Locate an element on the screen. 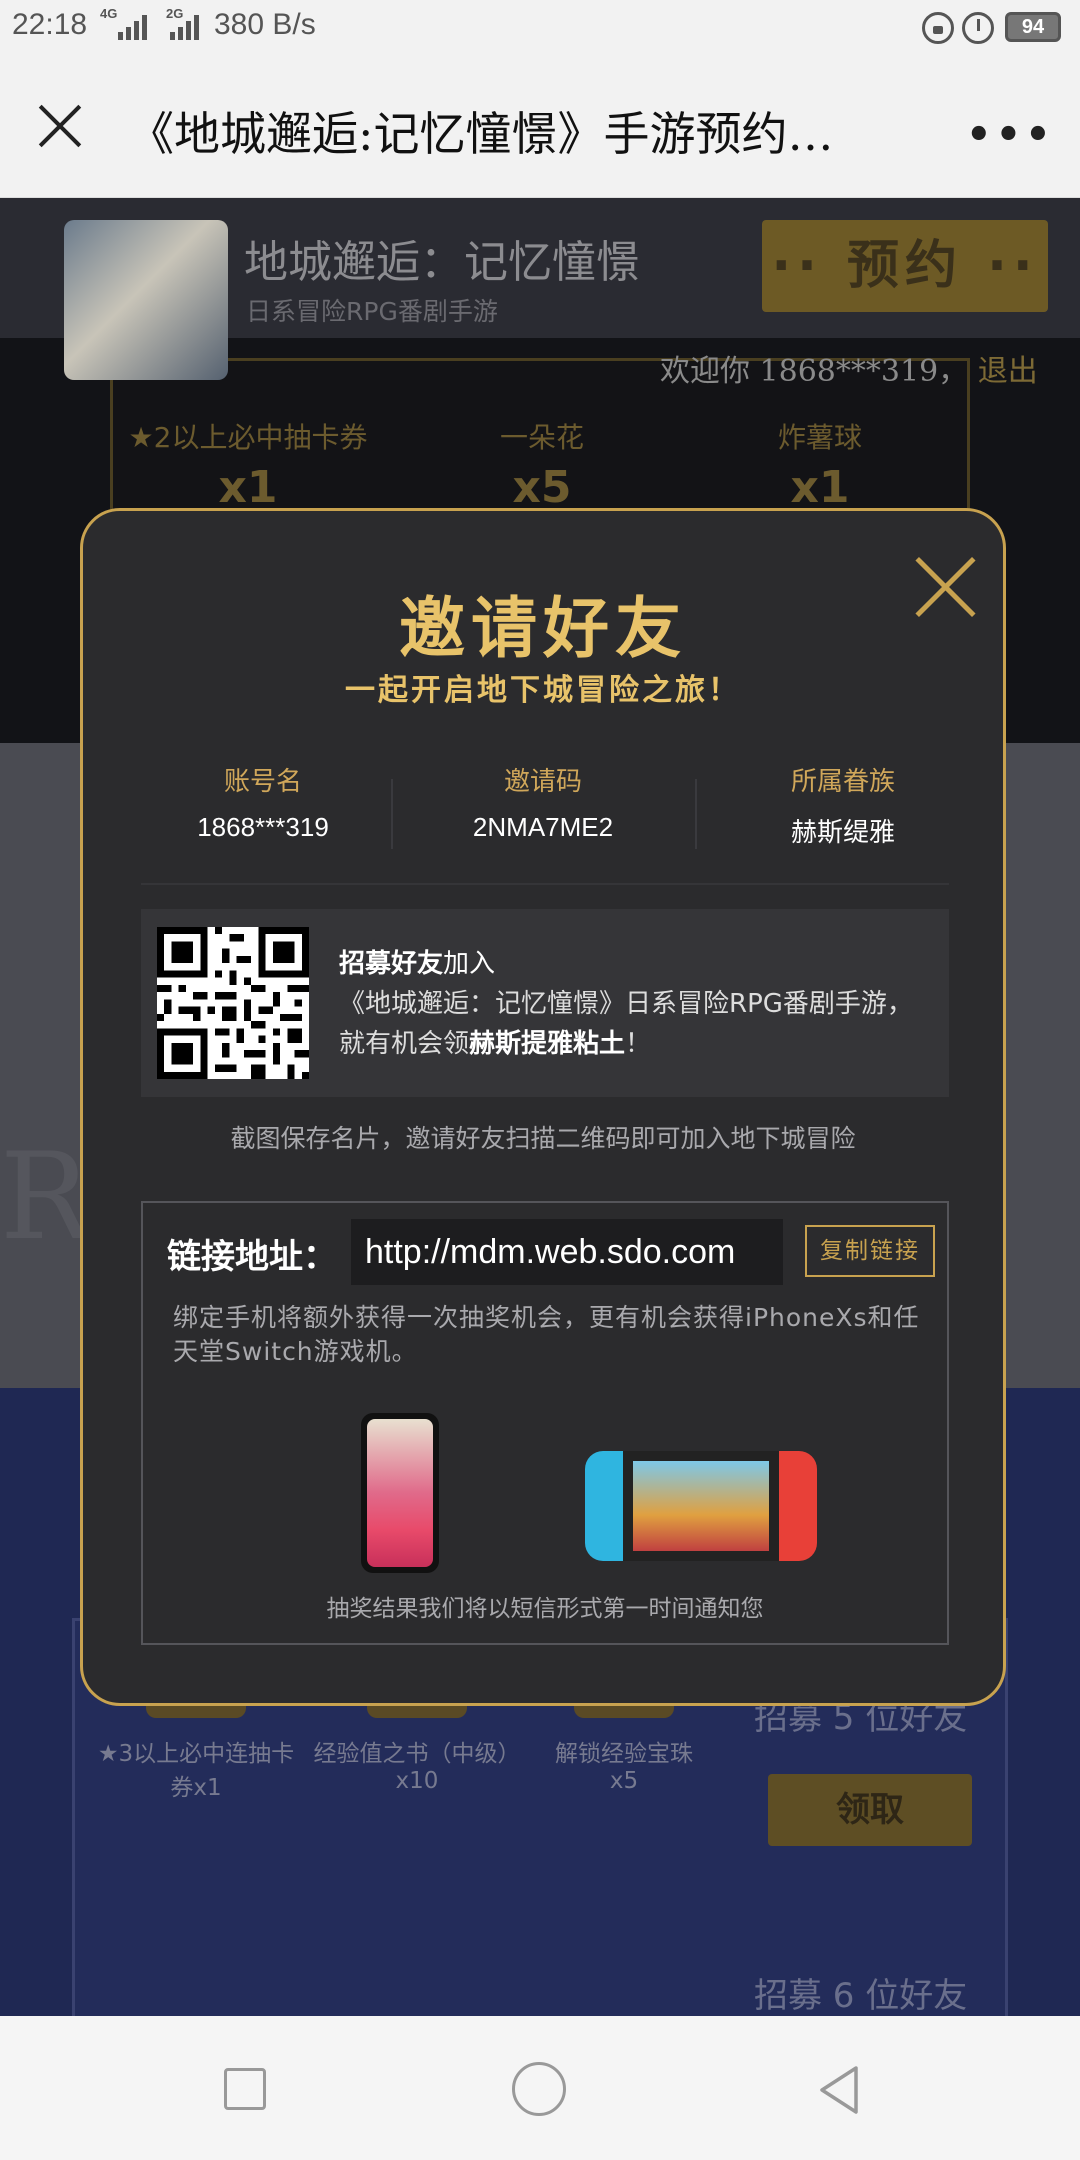 The image size is (1080, 2160). prize-item: 炸薯球 x1 is located at coordinates (820, 464).